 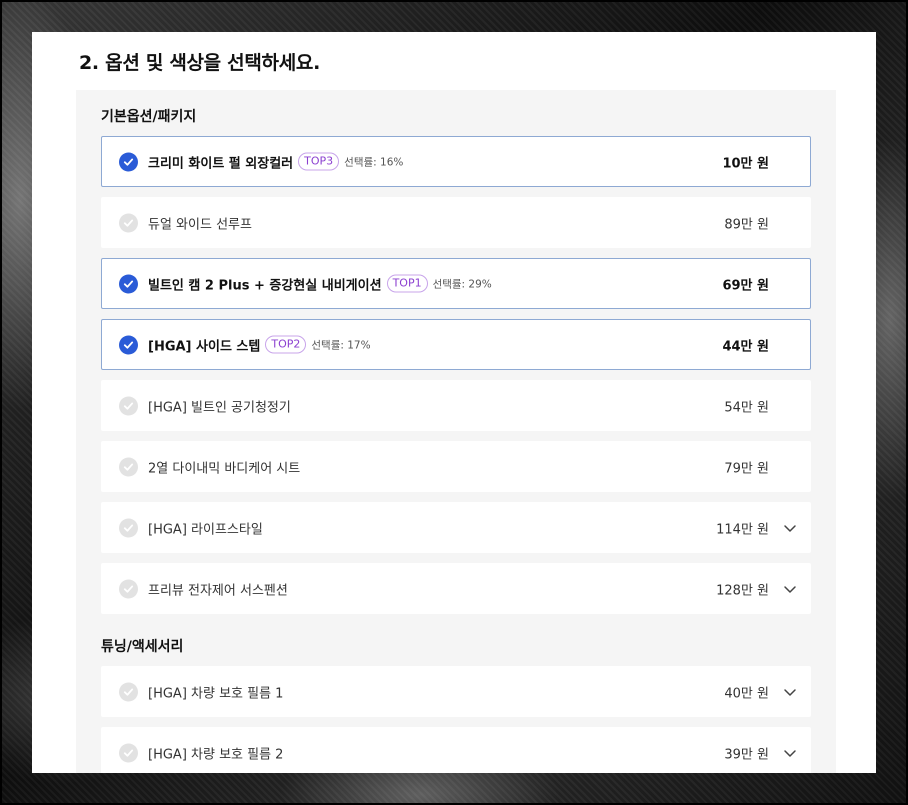 I want to click on option-item: [HGA] 차량 보호 필름 2 39만 원, so click(x=456, y=750).